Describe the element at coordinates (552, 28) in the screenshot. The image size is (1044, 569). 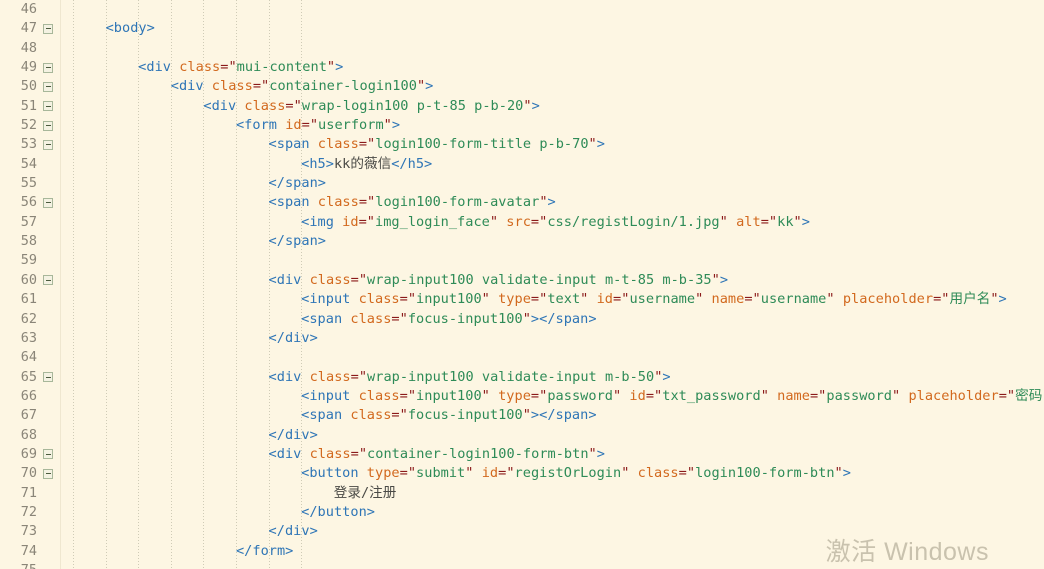
I see `code-line: <body>` at that location.